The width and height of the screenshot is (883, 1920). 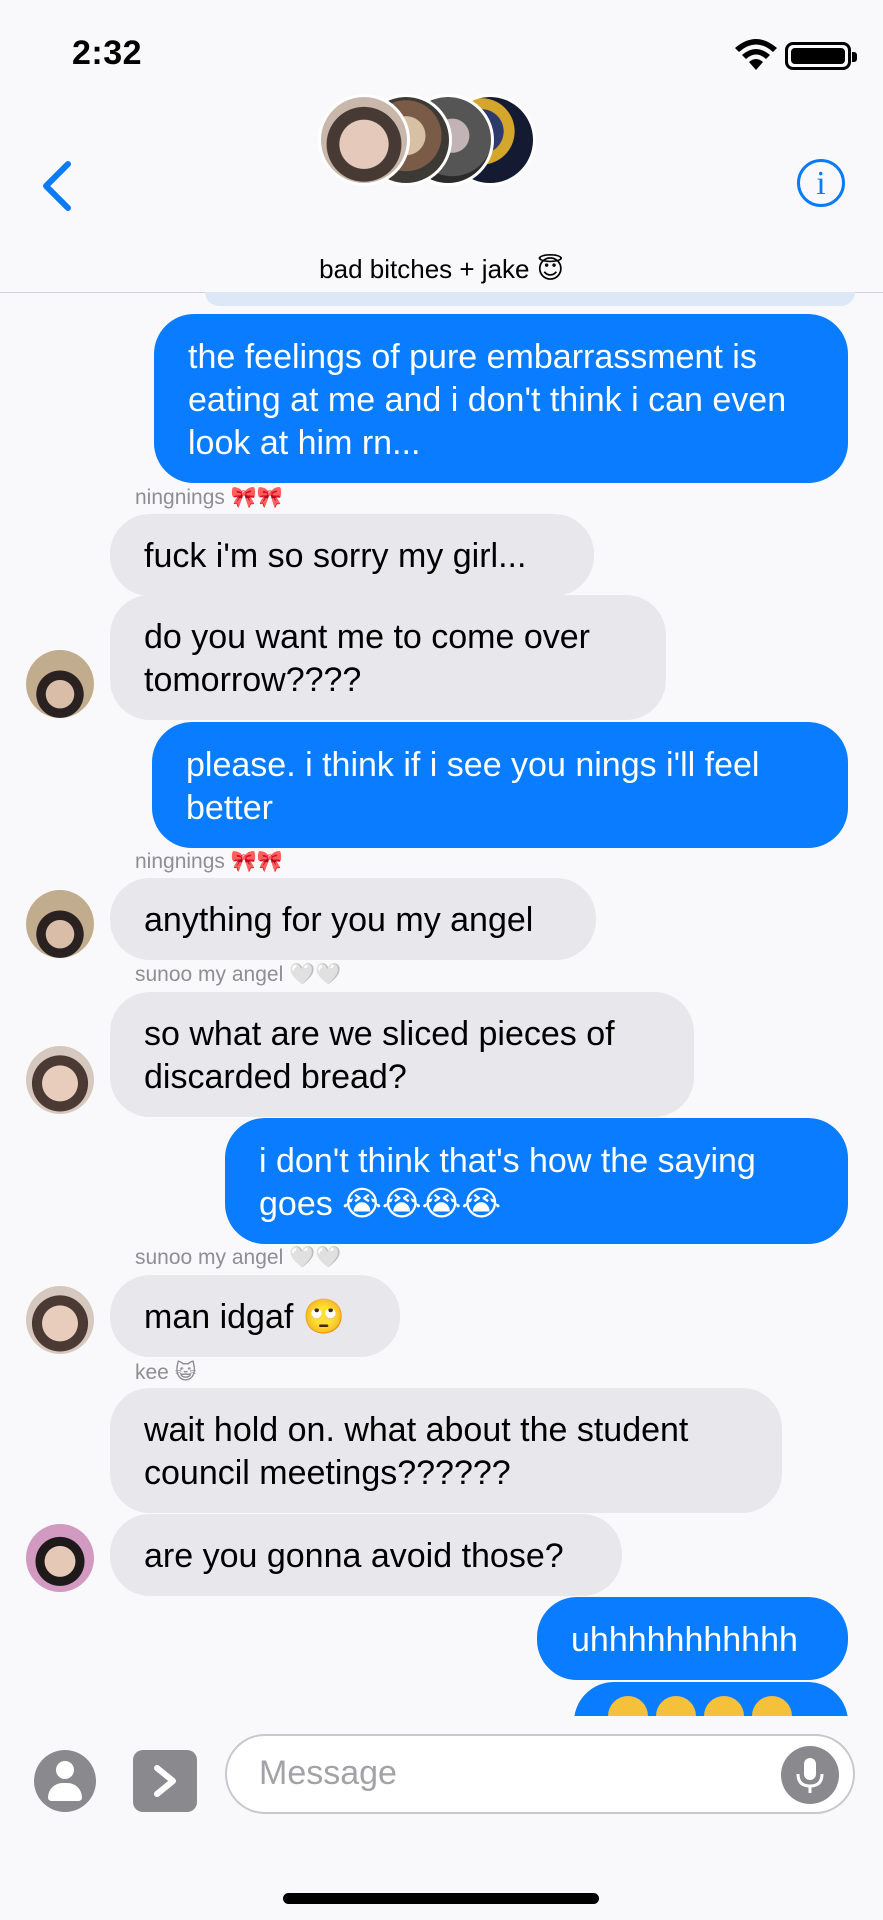 I want to click on home-indicator, so click(x=441, y=1898).